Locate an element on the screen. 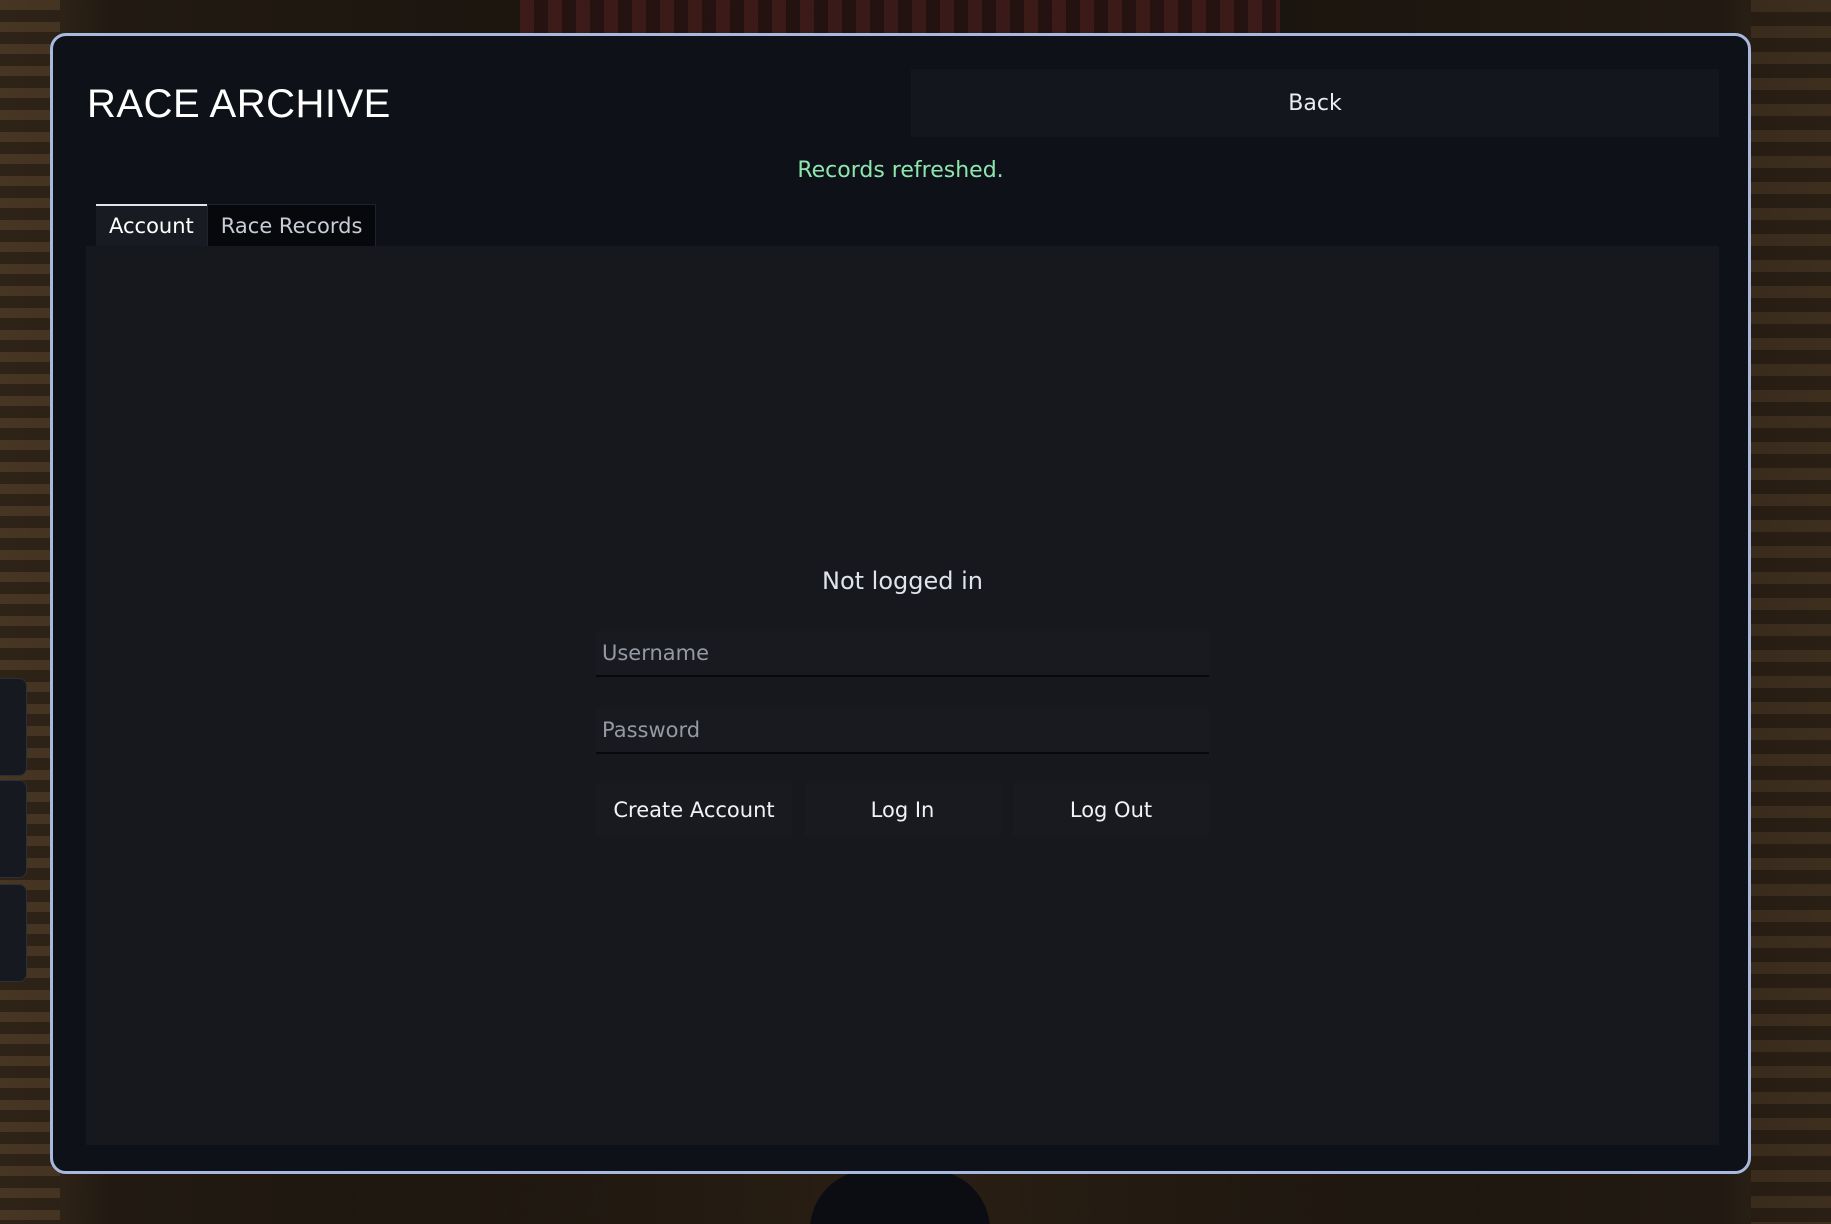 Image resolution: width=1831 pixels, height=1224 pixels. background-scenery-top is located at coordinates (900, 17).